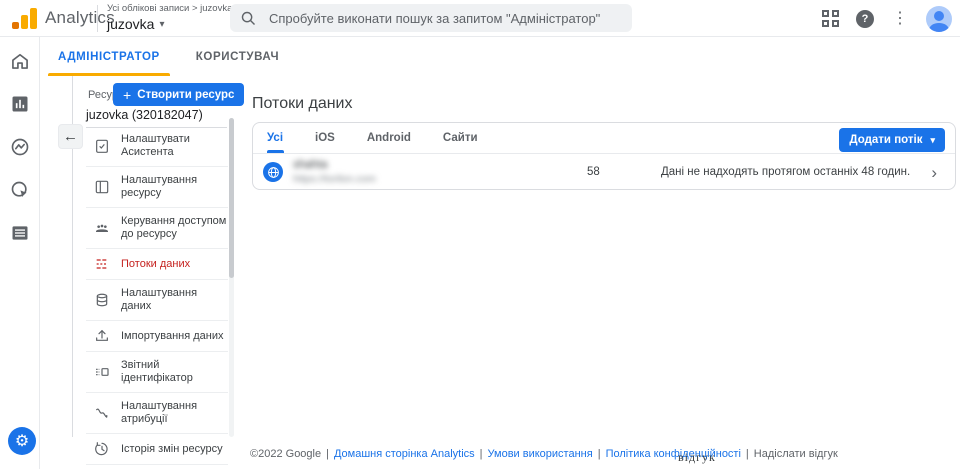 The image size is (960, 469). Describe the element at coordinates (593, 172) in the screenshot. I see `stream-events-count: 58` at that location.